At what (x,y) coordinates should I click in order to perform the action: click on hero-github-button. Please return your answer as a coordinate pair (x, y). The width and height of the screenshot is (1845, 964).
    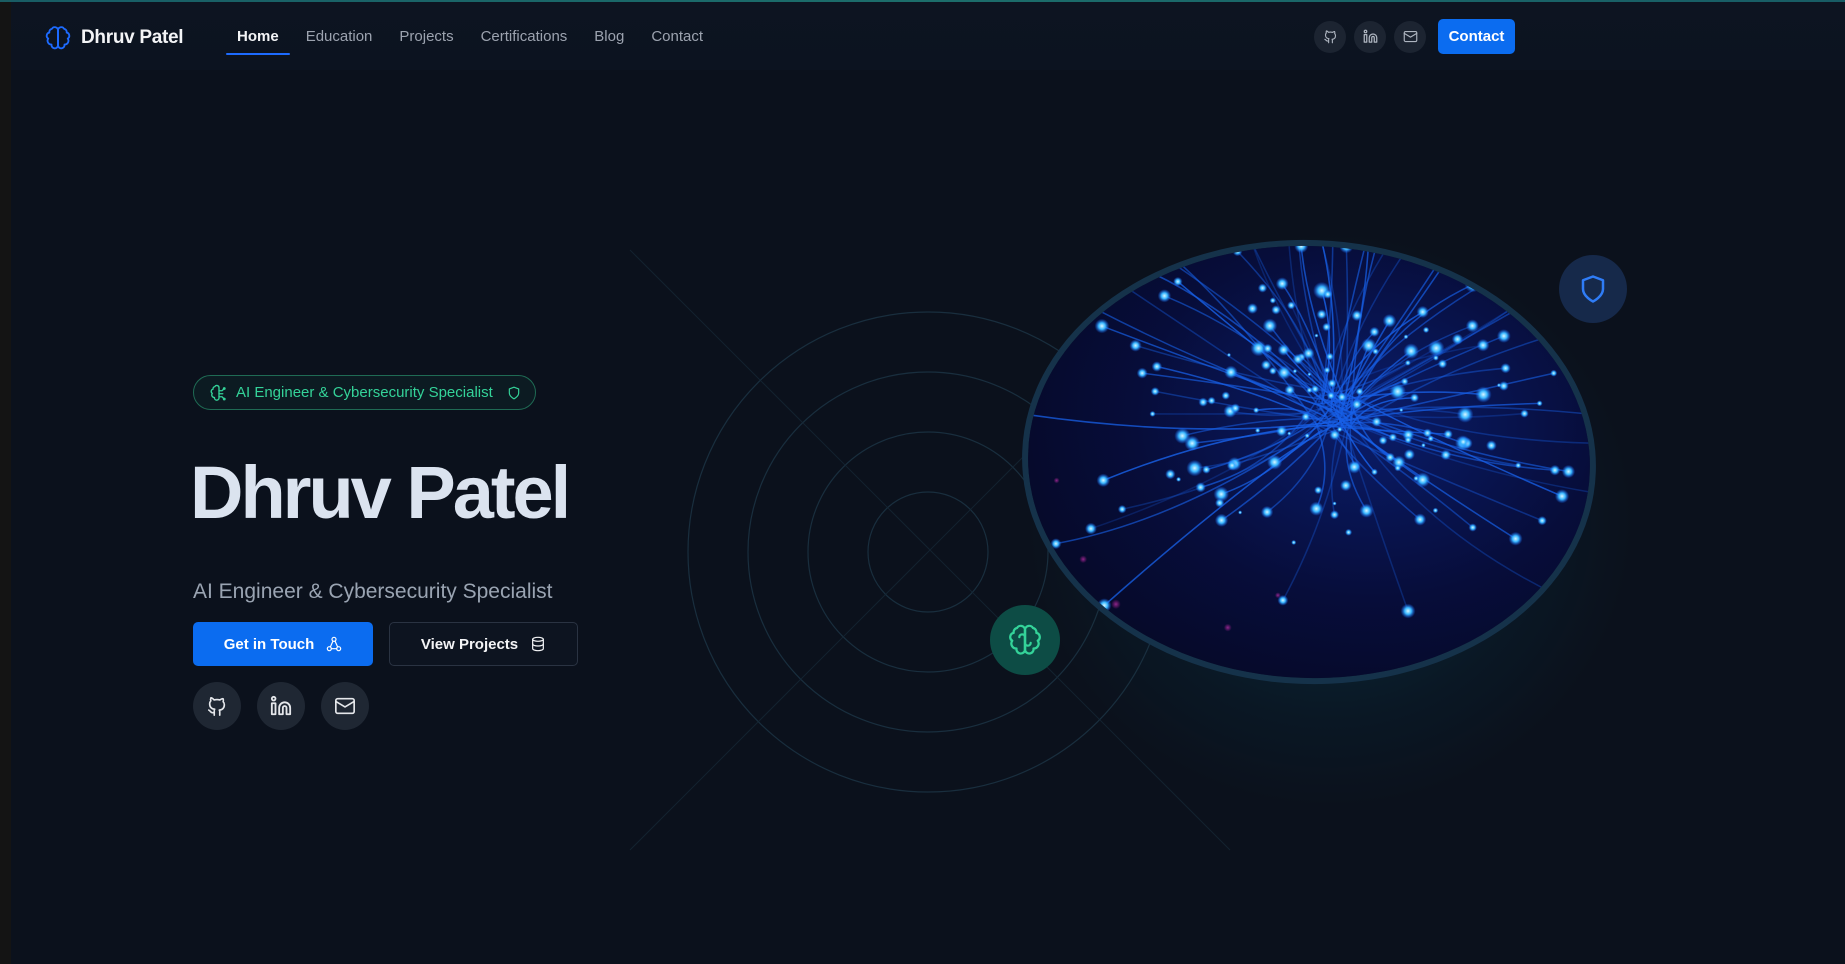
    Looking at the image, I should click on (217, 706).